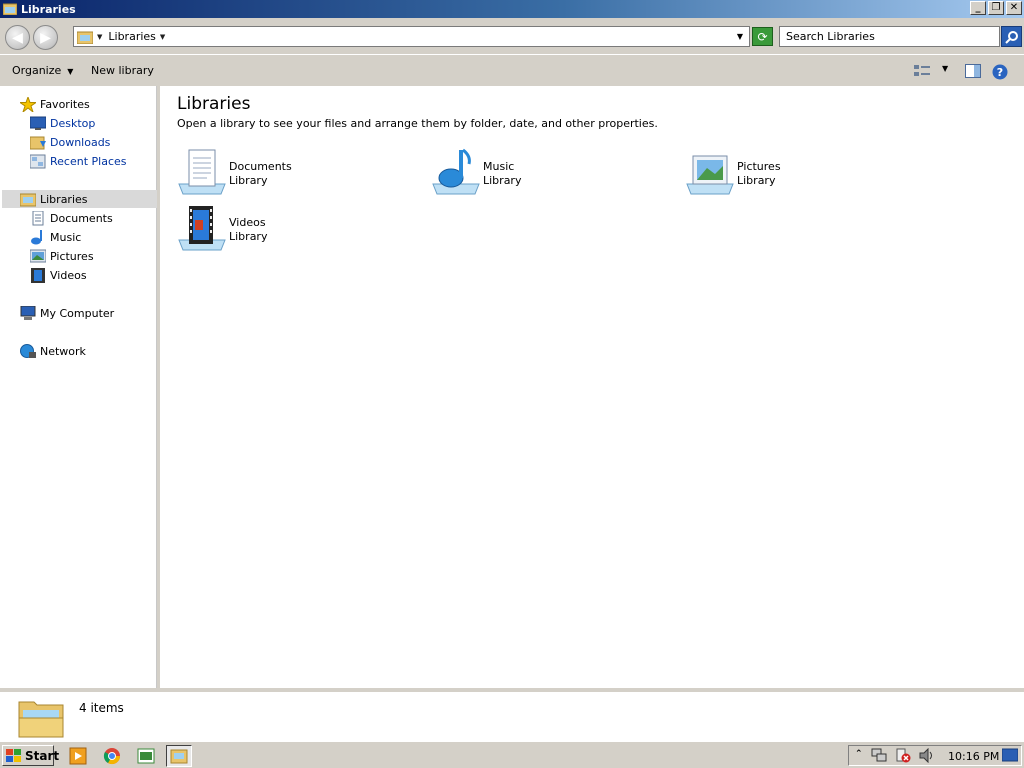 Image resolution: width=1024 pixels, height=768 pixels. I want to click on organize-menu: Organize ▼, so click(42, 70).